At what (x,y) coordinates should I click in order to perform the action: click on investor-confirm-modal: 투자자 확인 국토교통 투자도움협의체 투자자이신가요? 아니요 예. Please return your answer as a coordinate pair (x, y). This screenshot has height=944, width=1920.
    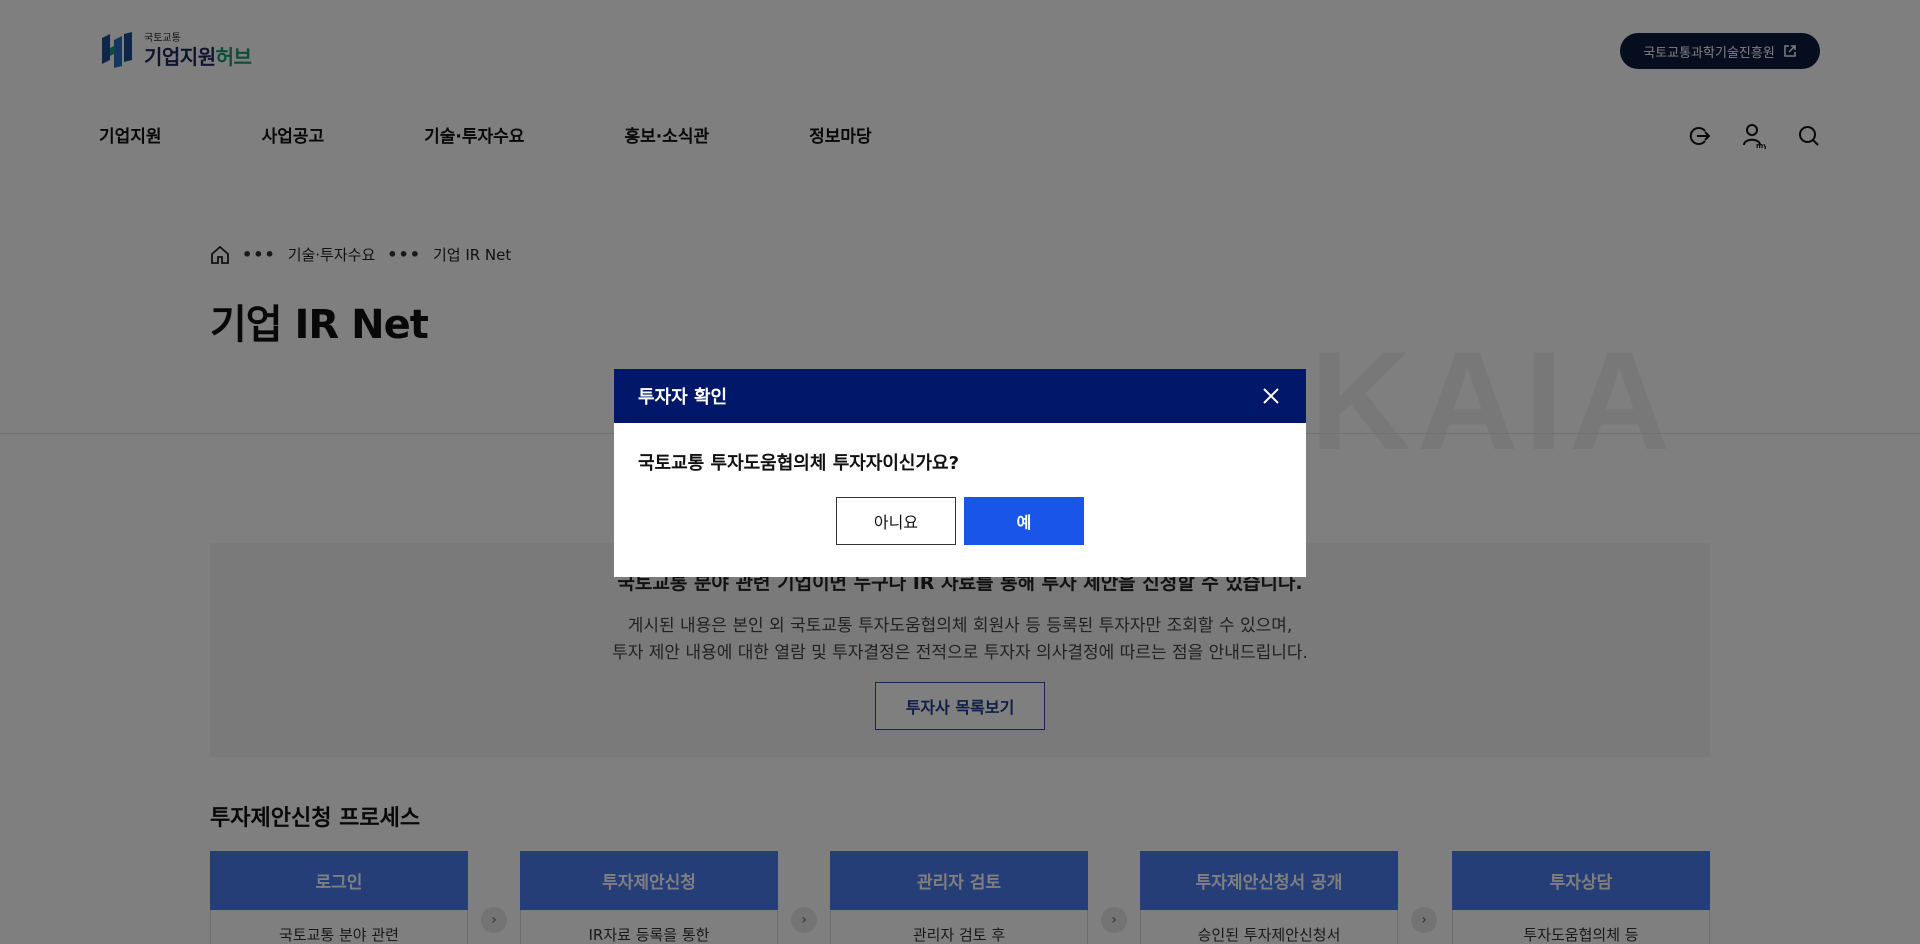
    Looking at the image, I should click on (960, 473).